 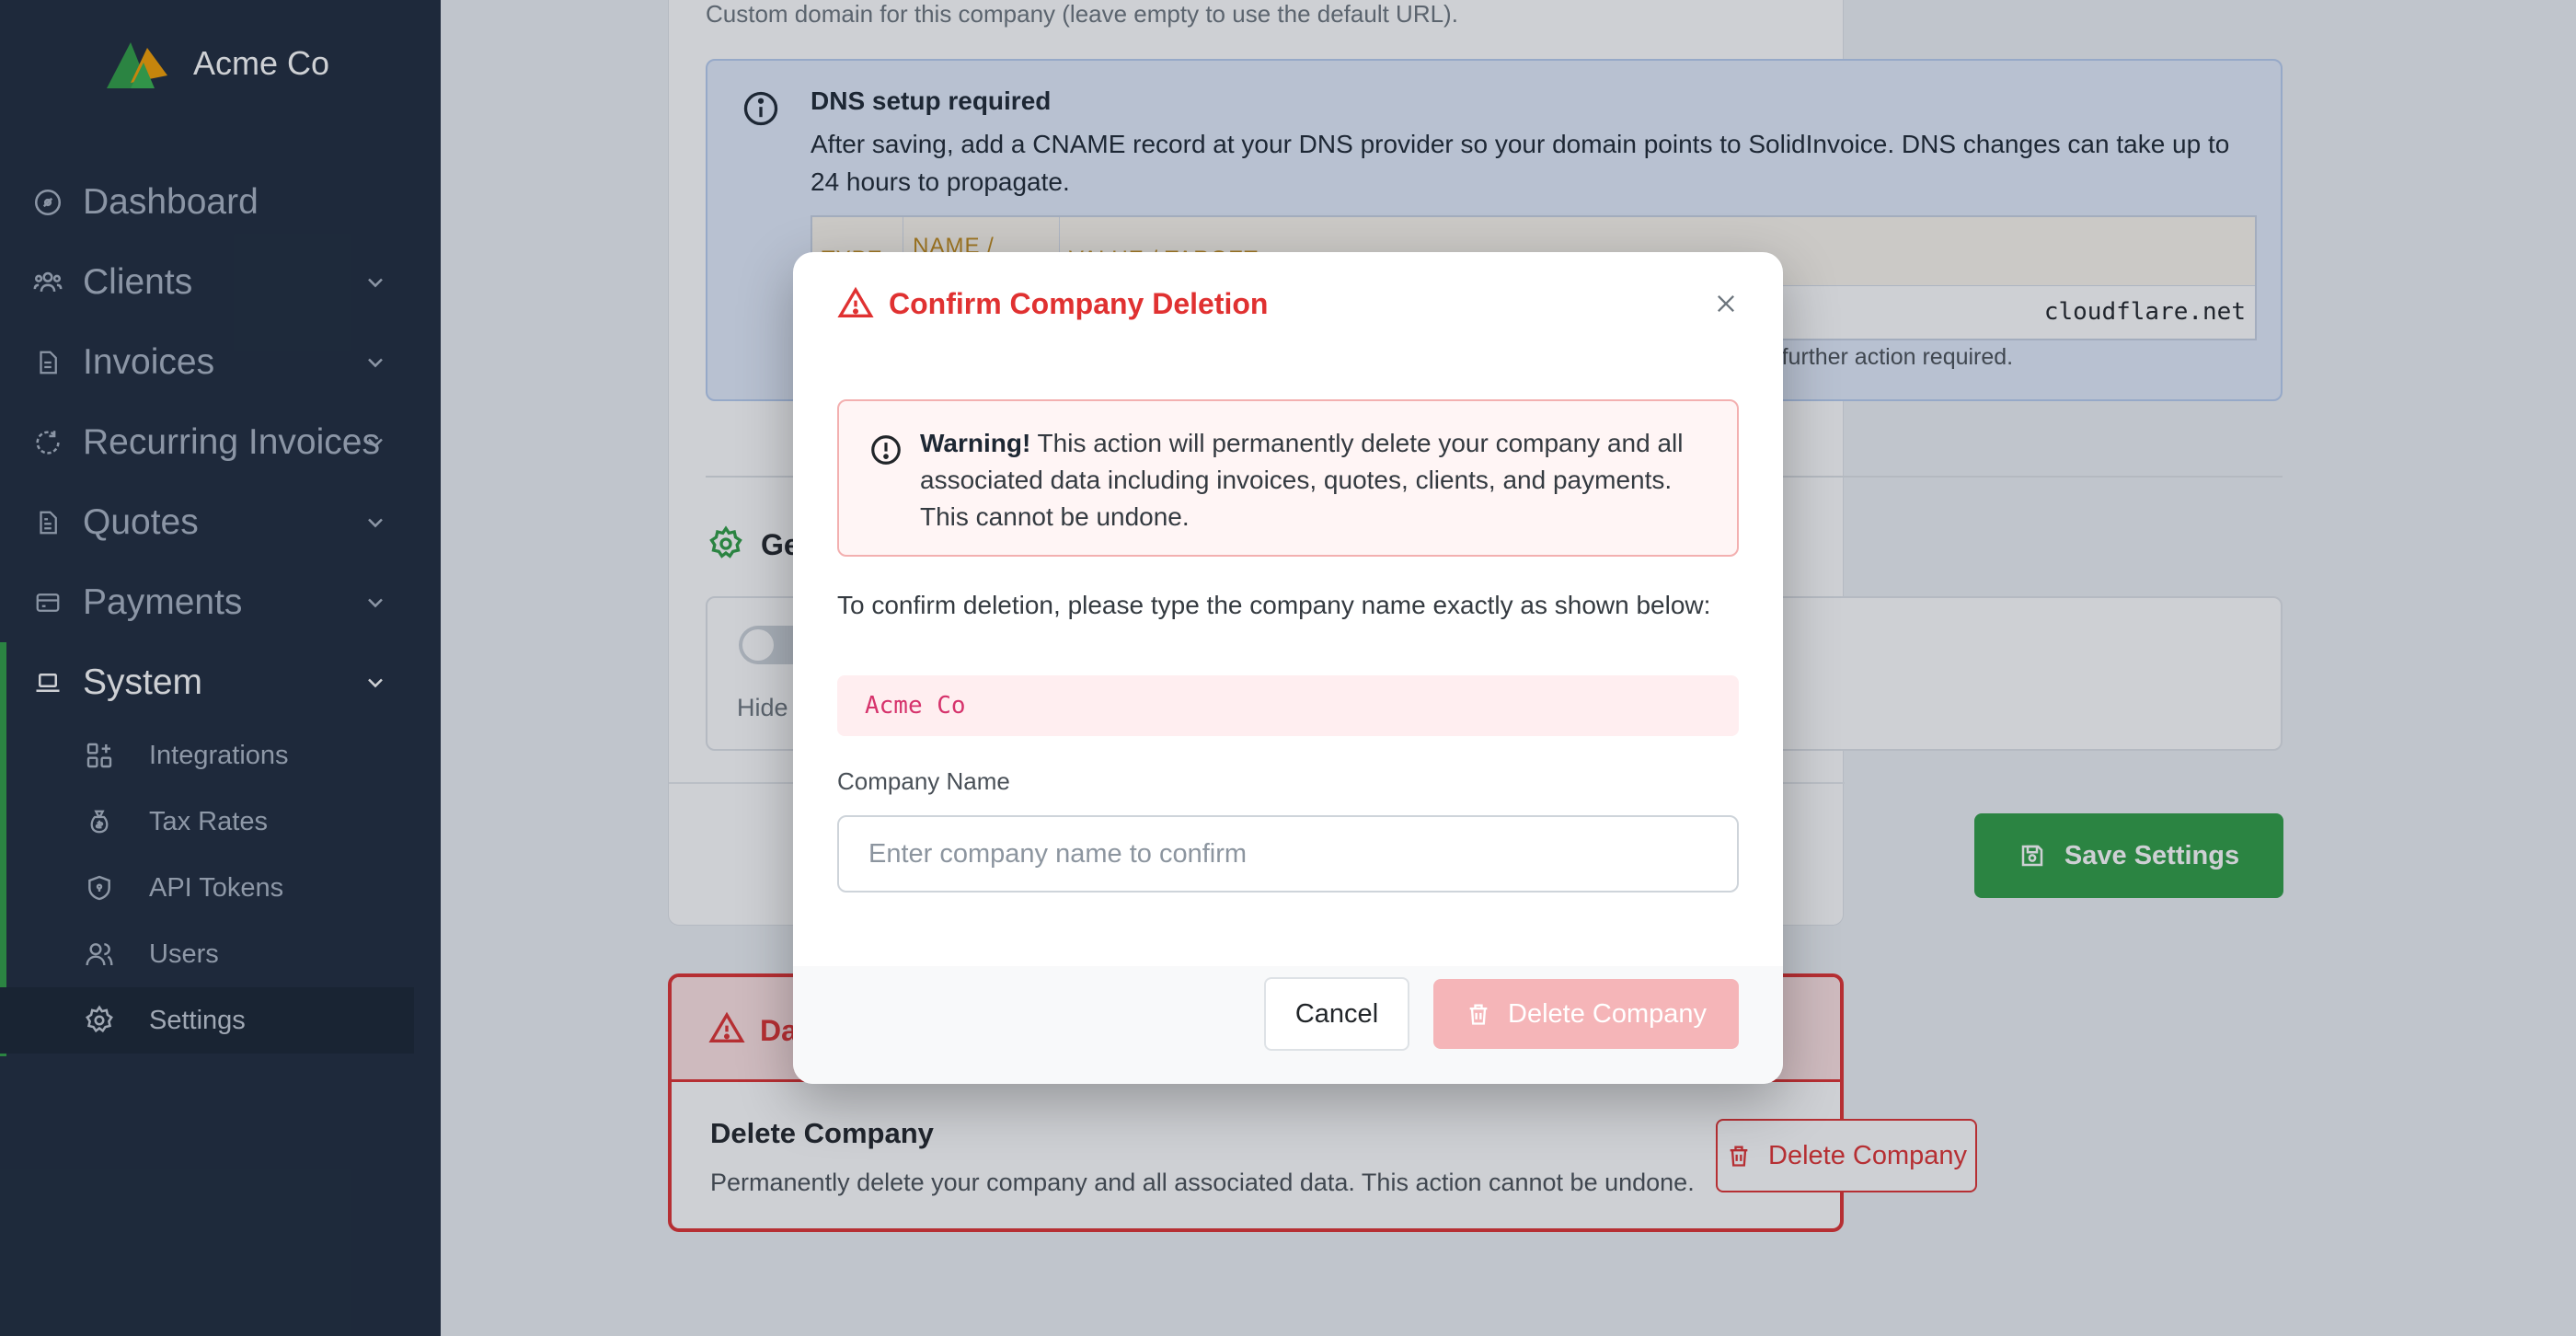 I want to click on warning-triangle-icon, so click(x=855, y=303).